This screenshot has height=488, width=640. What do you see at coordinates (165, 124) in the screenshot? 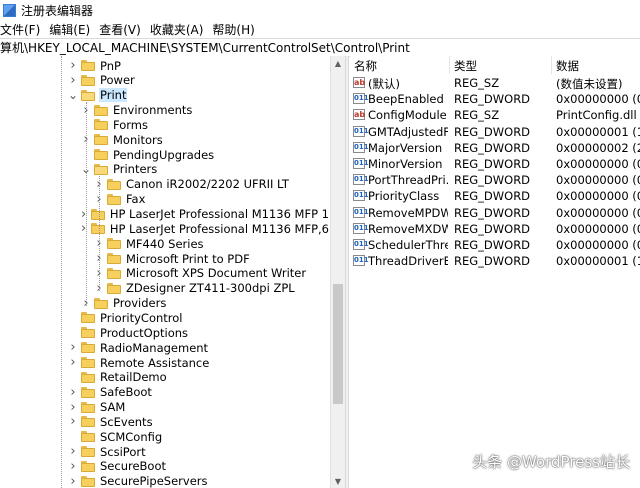
I see `tree-item: Forms` at bounding box center [165, 124].